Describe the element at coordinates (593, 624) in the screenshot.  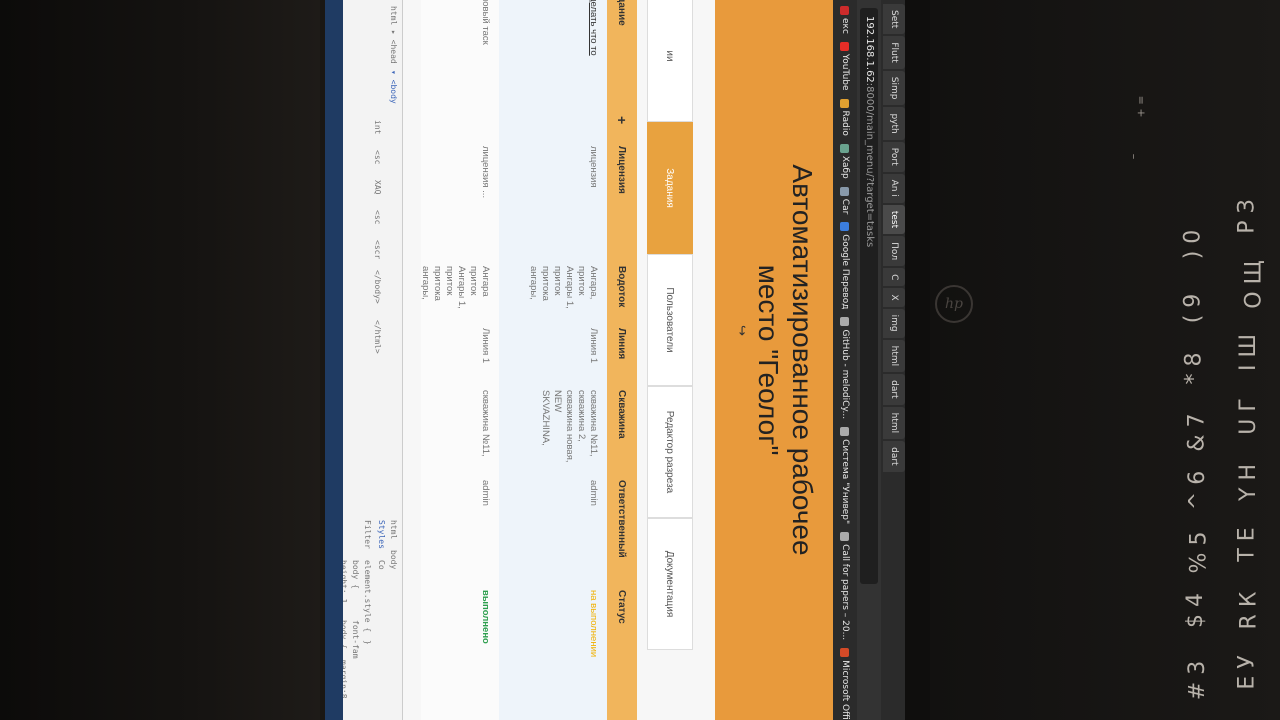
I see `status-badge: на выполнении` at that location.